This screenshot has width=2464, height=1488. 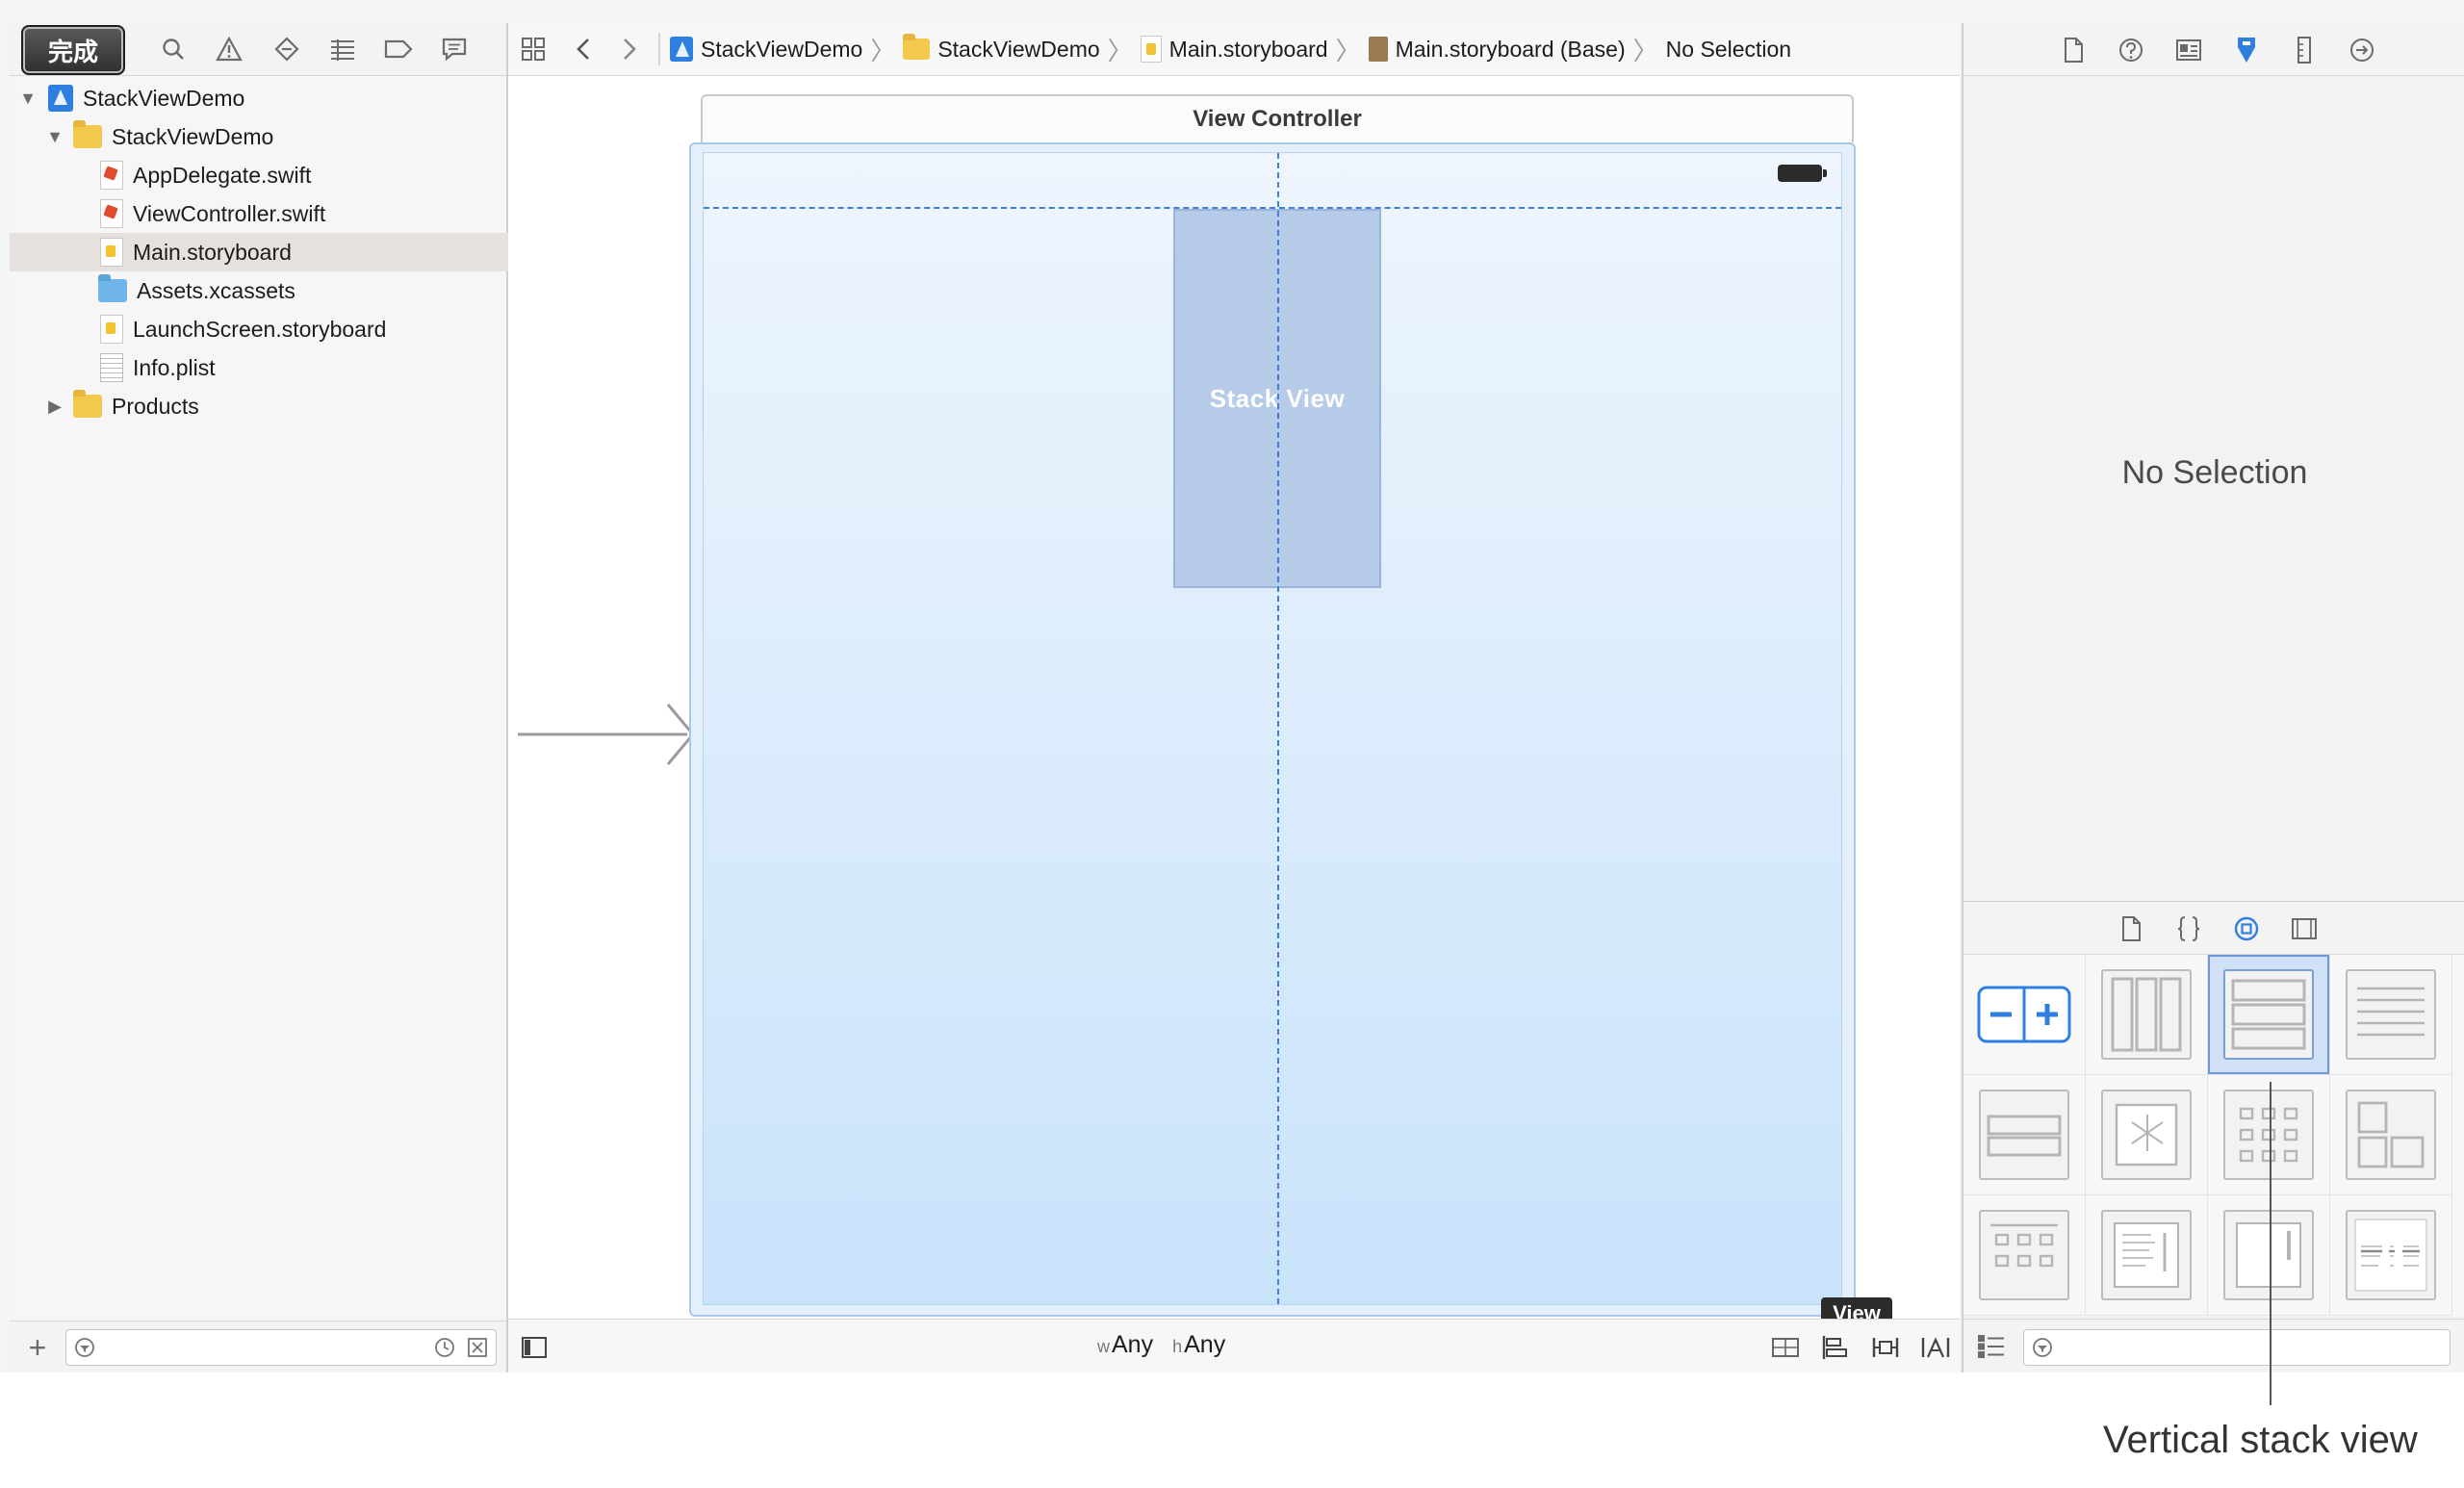 I want to click on library-item-container-view, so click(x=2391, y=1135).